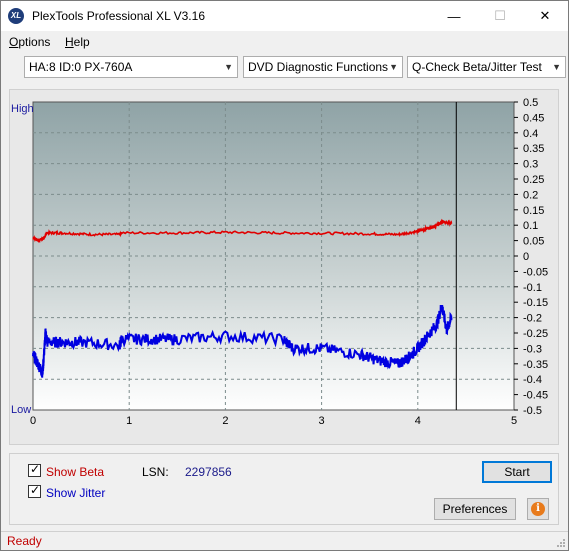  Describe the element at coordinates (532, 319) in the screenshot. I see `y-tick-label: -0.2` at that location.